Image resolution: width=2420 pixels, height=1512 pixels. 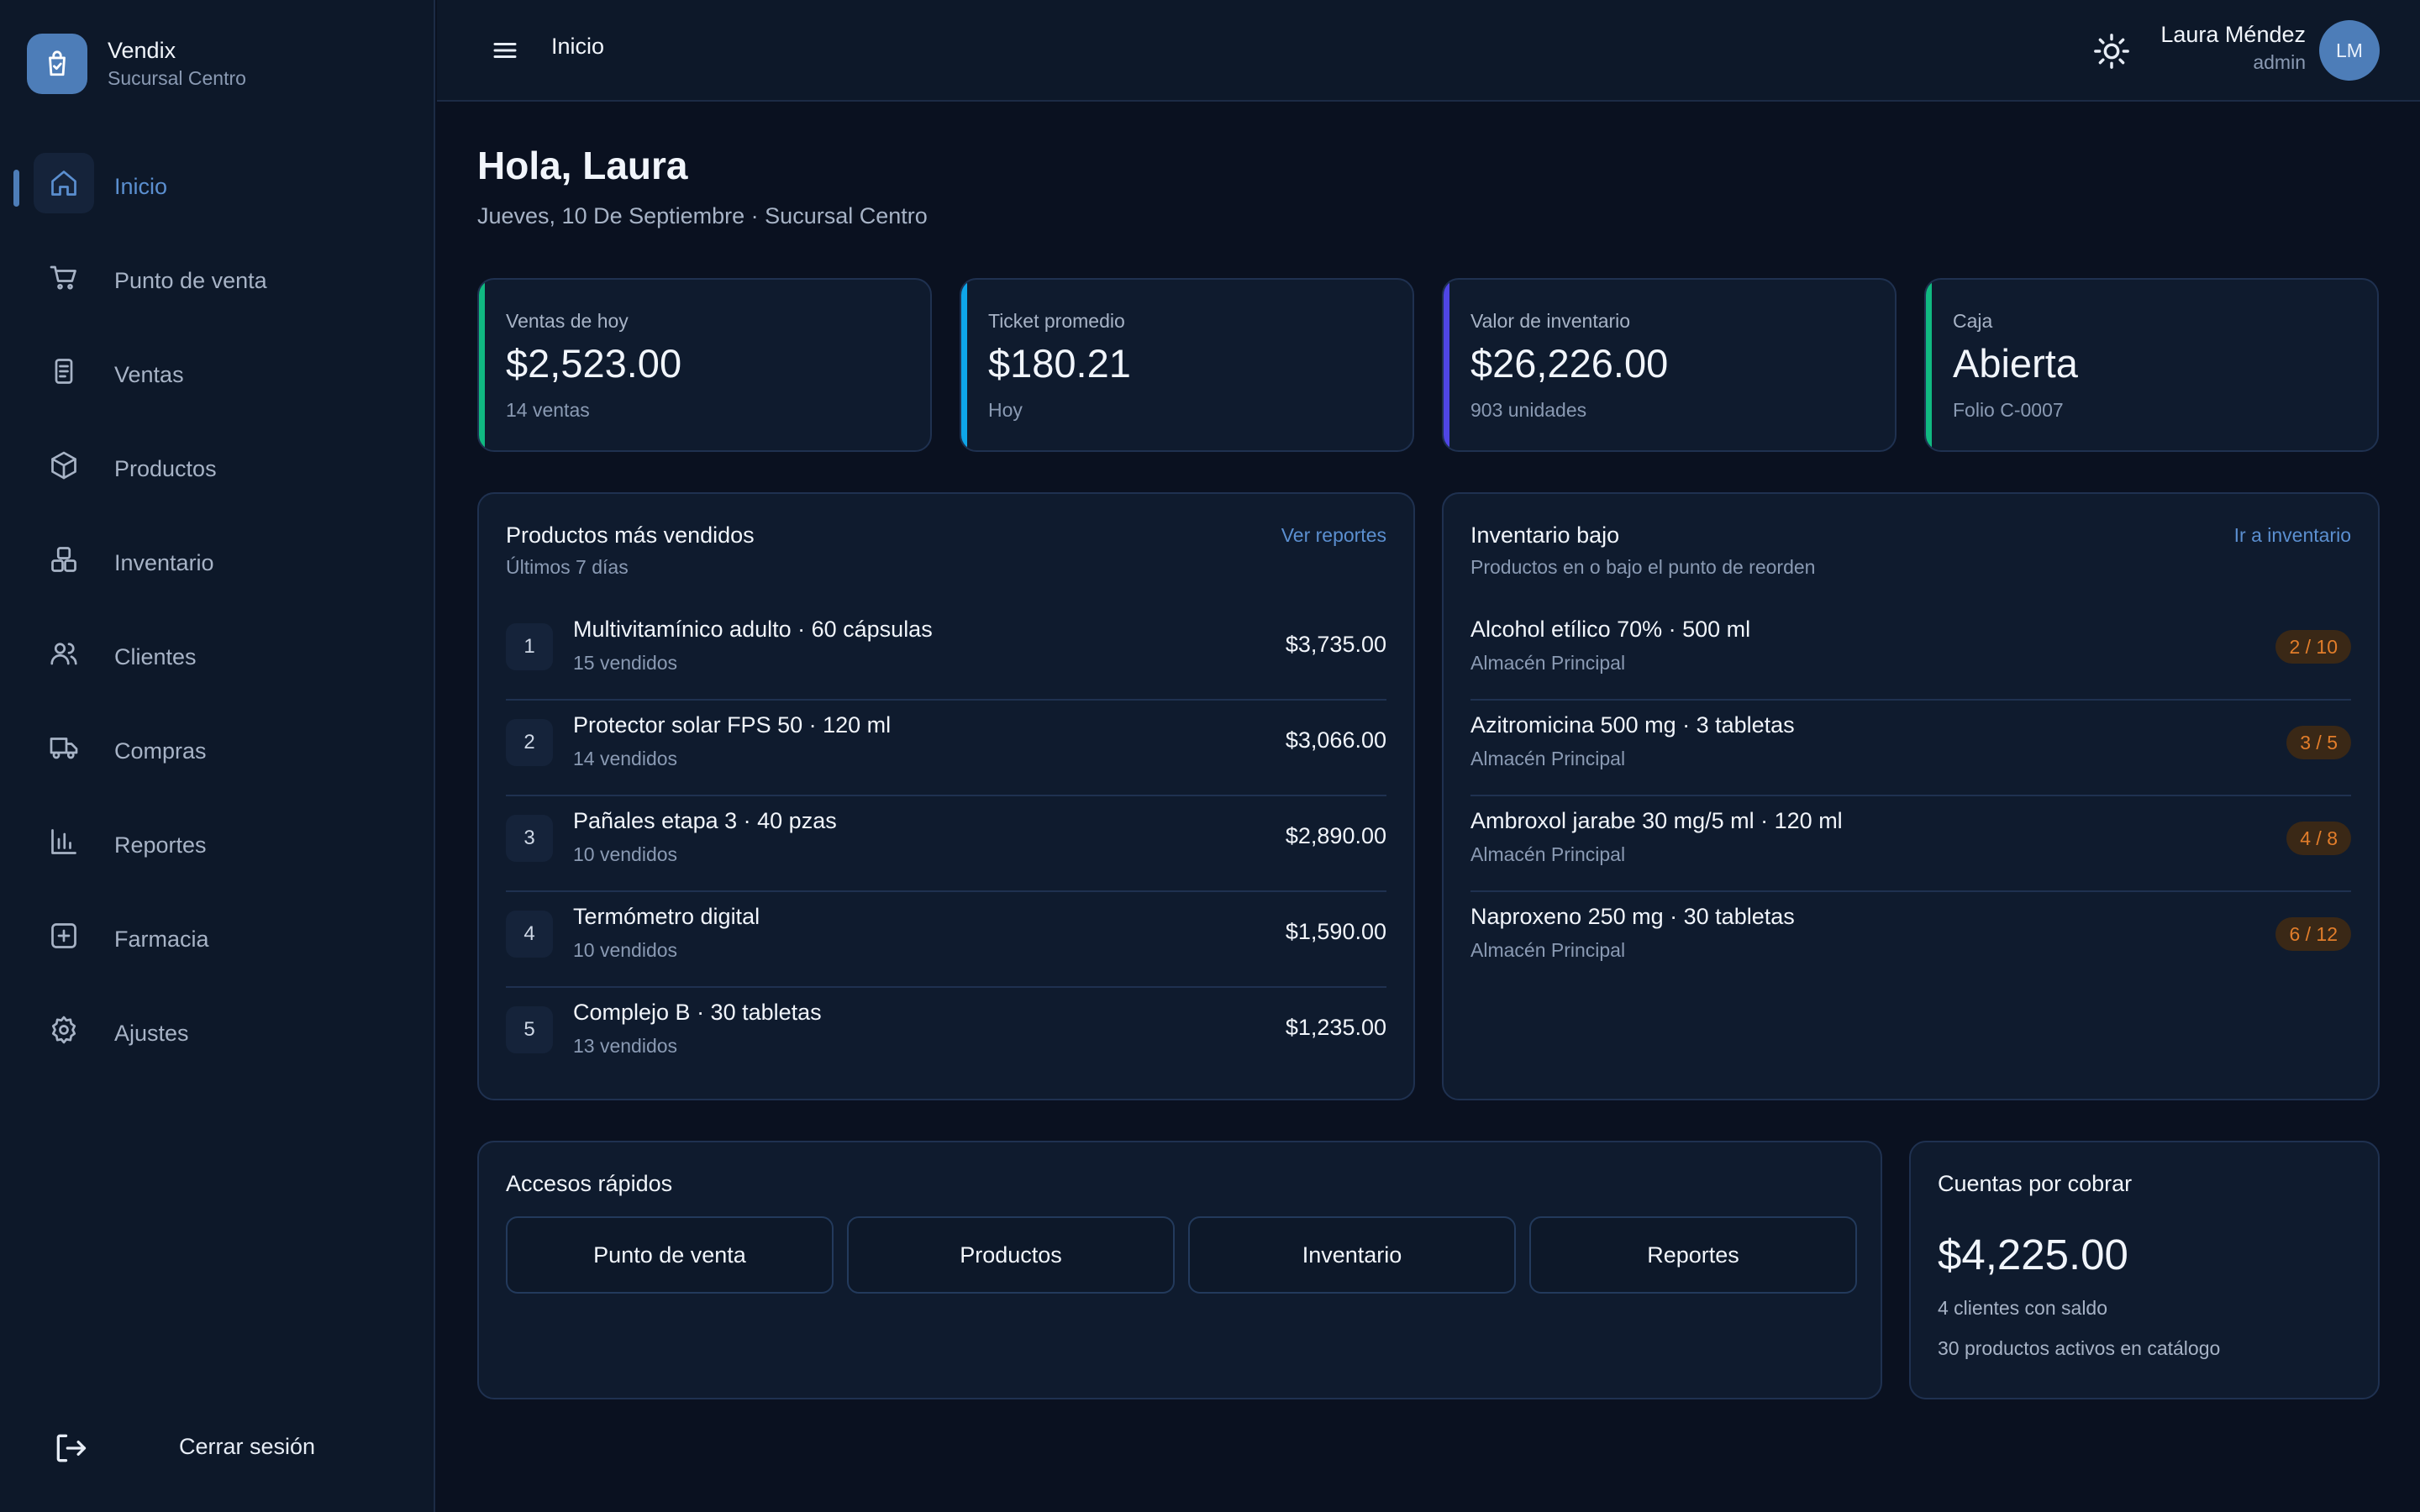 What do you see at coordinates (589, 1183) in the screenshot?
I see `panel-title: Accesos rápidos` at bounding box center [589, 1183].